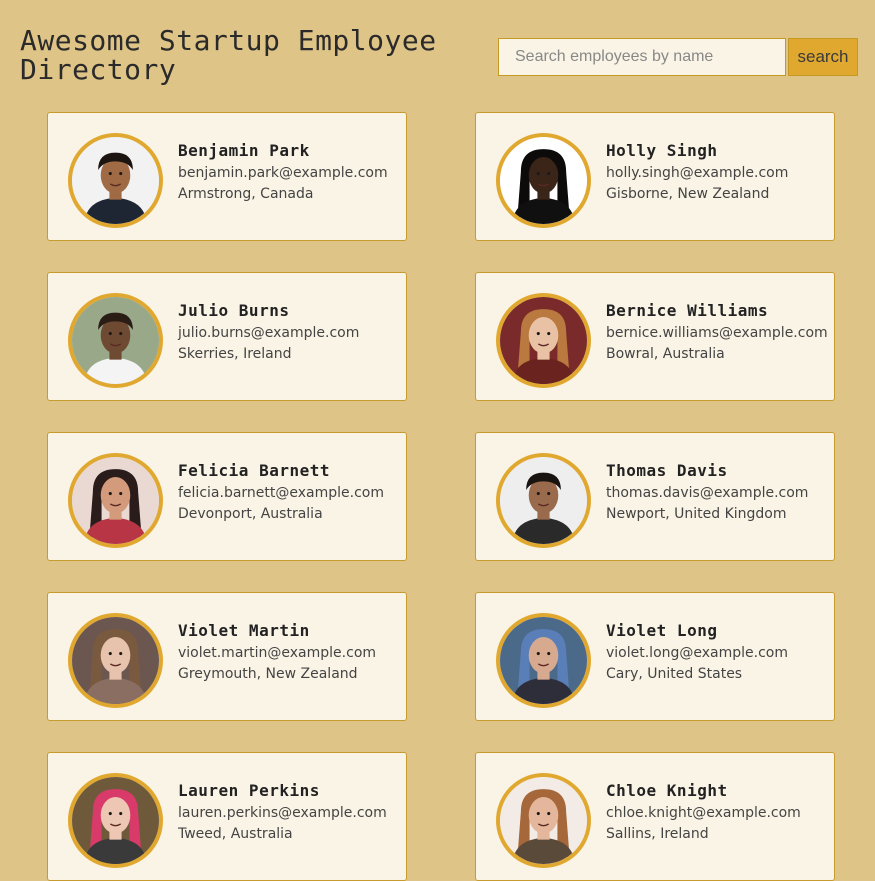  What do you see at coordinates (228, 55) in the screenshot?
I see `page-title: Awesome Startup Employee Directory` at bounding box center [228, 55].